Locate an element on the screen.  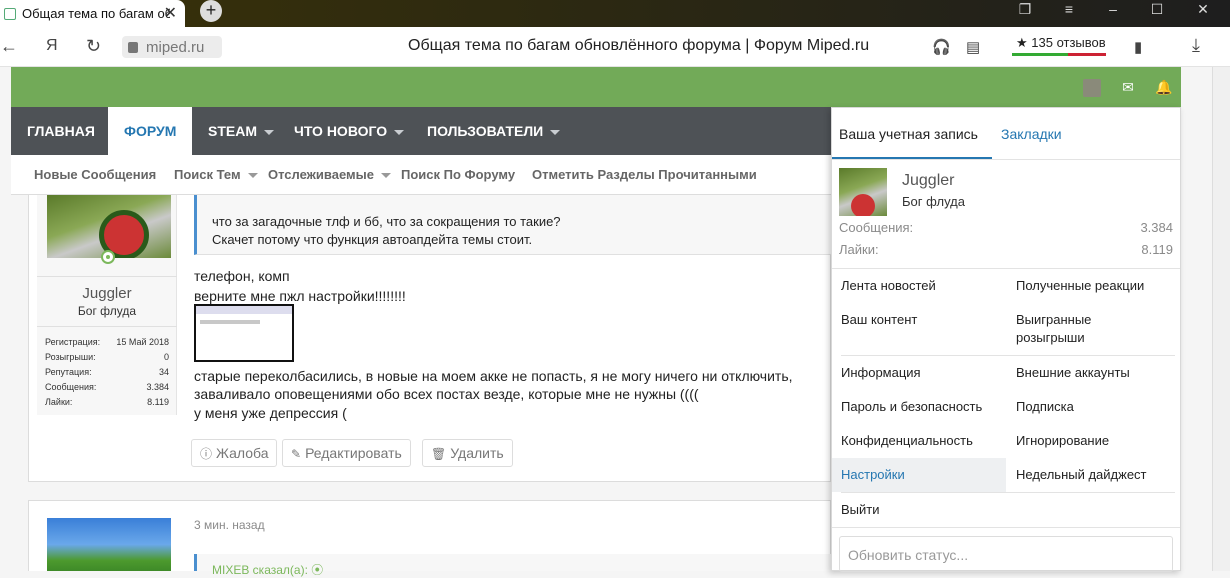
menu-item-won-giveaways: Выигранные розыгрыши is located at coordinates (1076, 329).